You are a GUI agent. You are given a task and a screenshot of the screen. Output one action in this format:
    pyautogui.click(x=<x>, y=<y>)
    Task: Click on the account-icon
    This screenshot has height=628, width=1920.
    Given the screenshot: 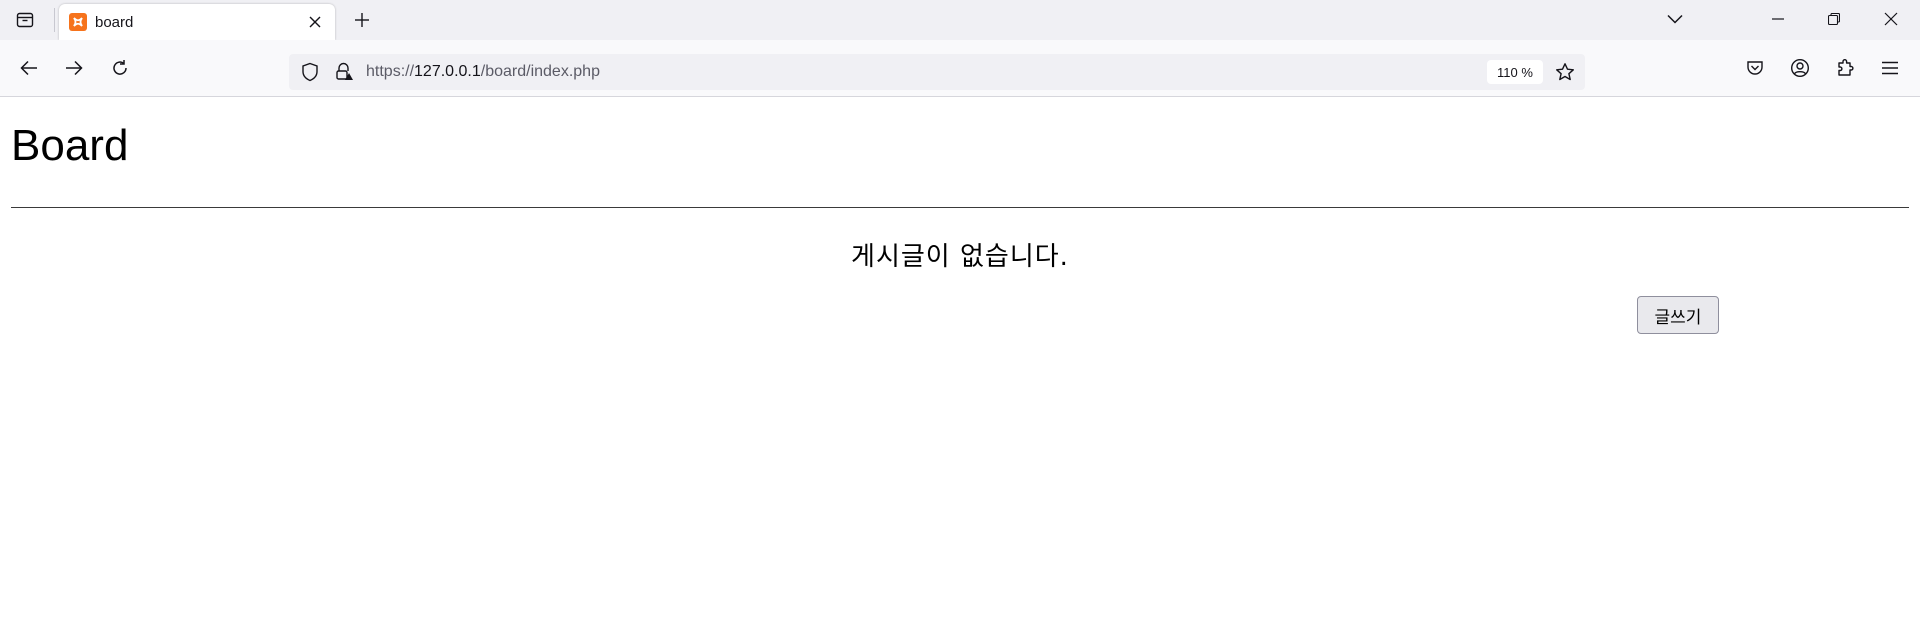 What is the action you would take?
    pyautogui.click(x=1800, y=68)
    